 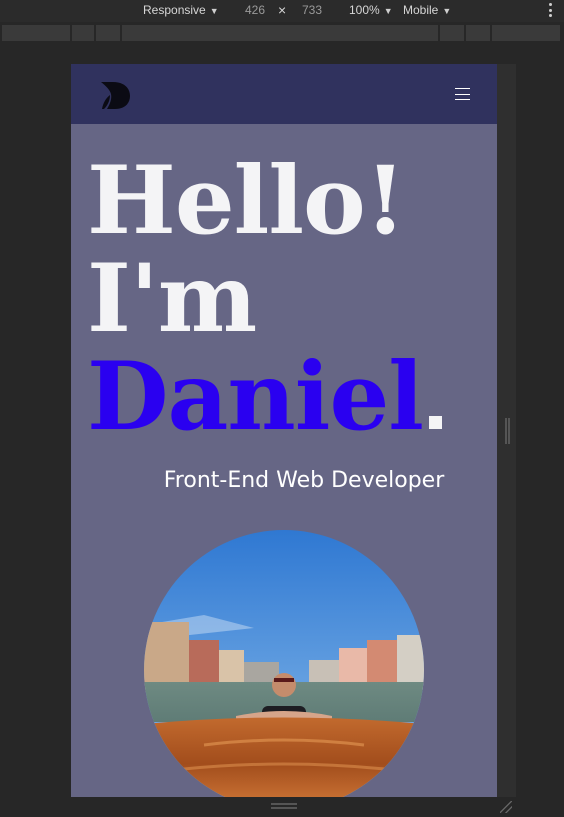 I want to click on resize-handle-right, so click(x=507, y=431).